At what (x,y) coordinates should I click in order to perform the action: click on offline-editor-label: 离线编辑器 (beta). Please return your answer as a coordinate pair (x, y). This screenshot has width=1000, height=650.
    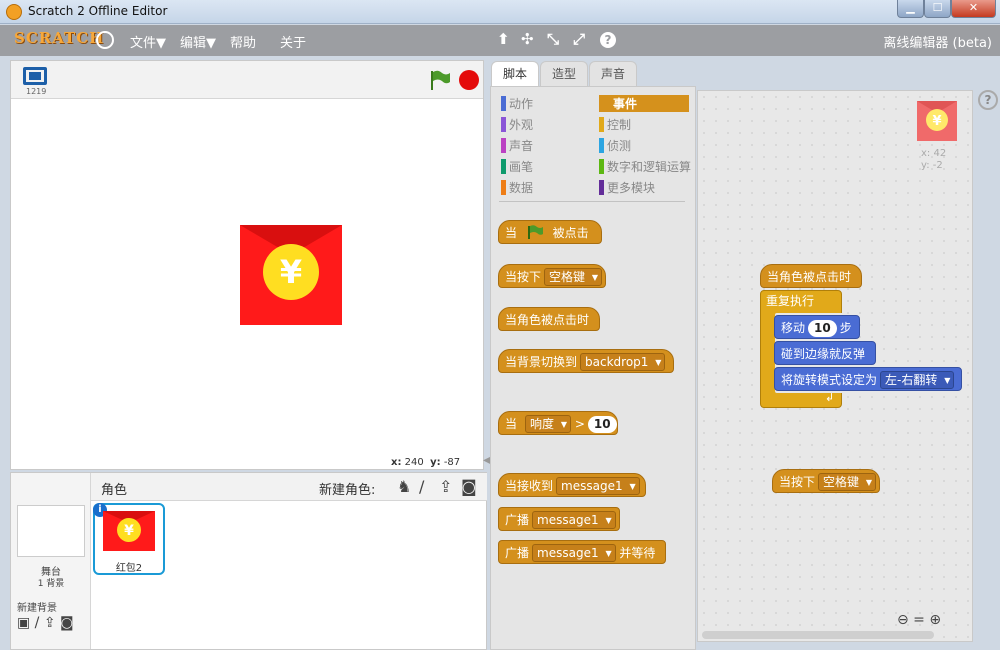
    Looking at the image, I should click on (937, 43).